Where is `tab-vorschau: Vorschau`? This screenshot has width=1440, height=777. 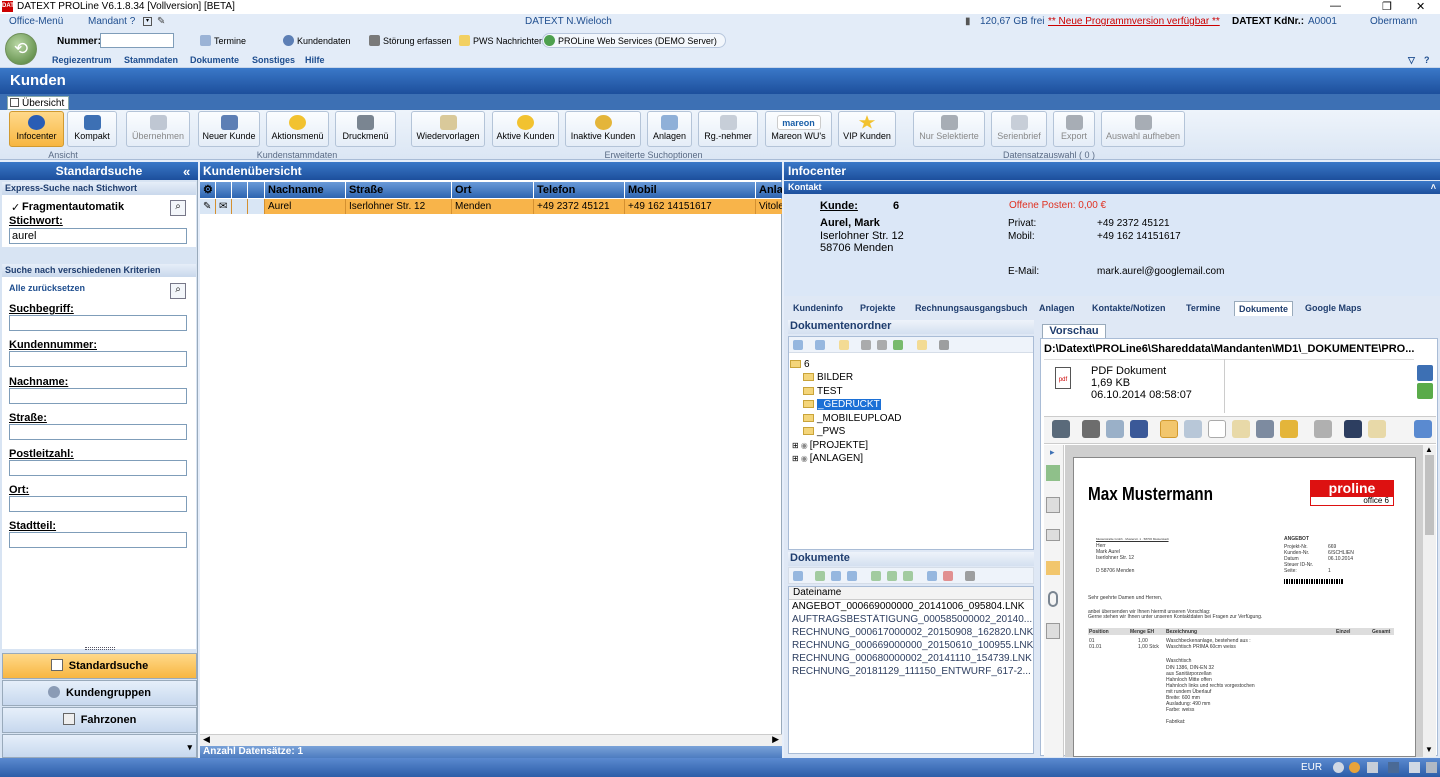 tab-vorschau: Vorschau is located at coordinates (1074, 331).